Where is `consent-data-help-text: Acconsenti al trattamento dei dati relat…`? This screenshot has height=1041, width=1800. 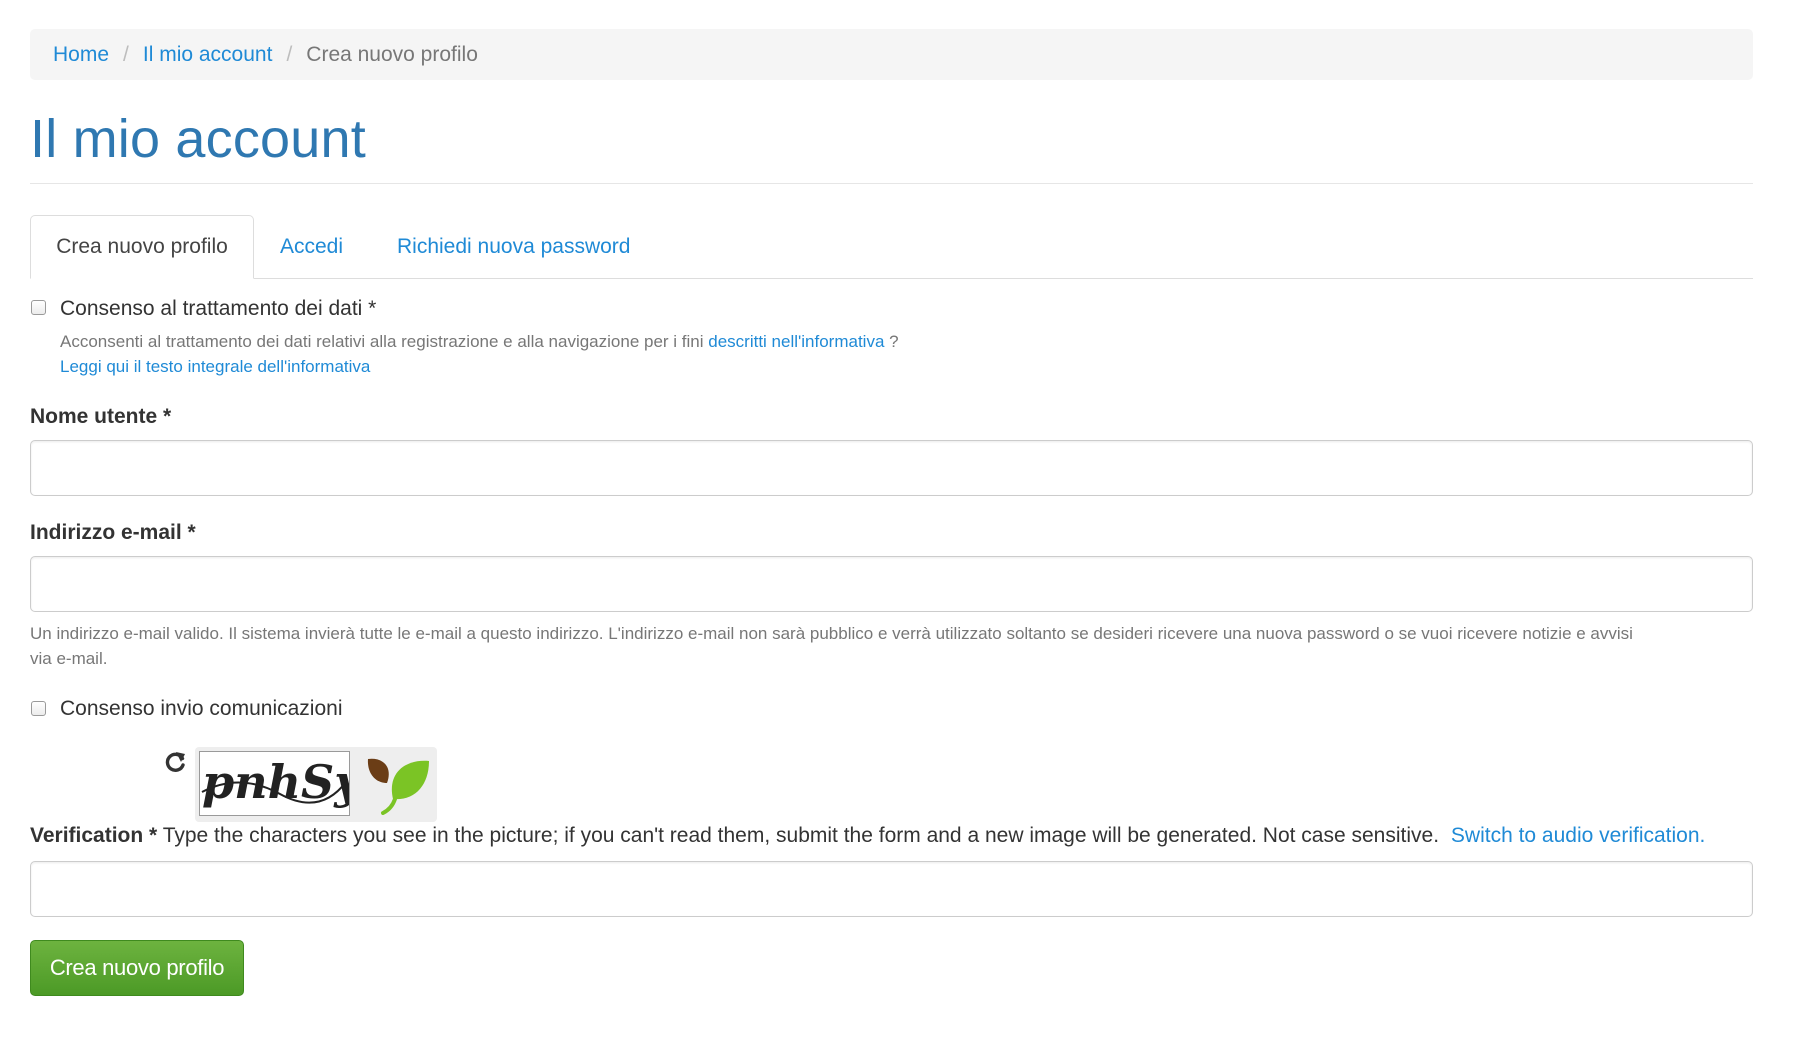
consent-data-help-text: Acconsenti al trattamento dei dati relat… is located at coordinates (382, 341).